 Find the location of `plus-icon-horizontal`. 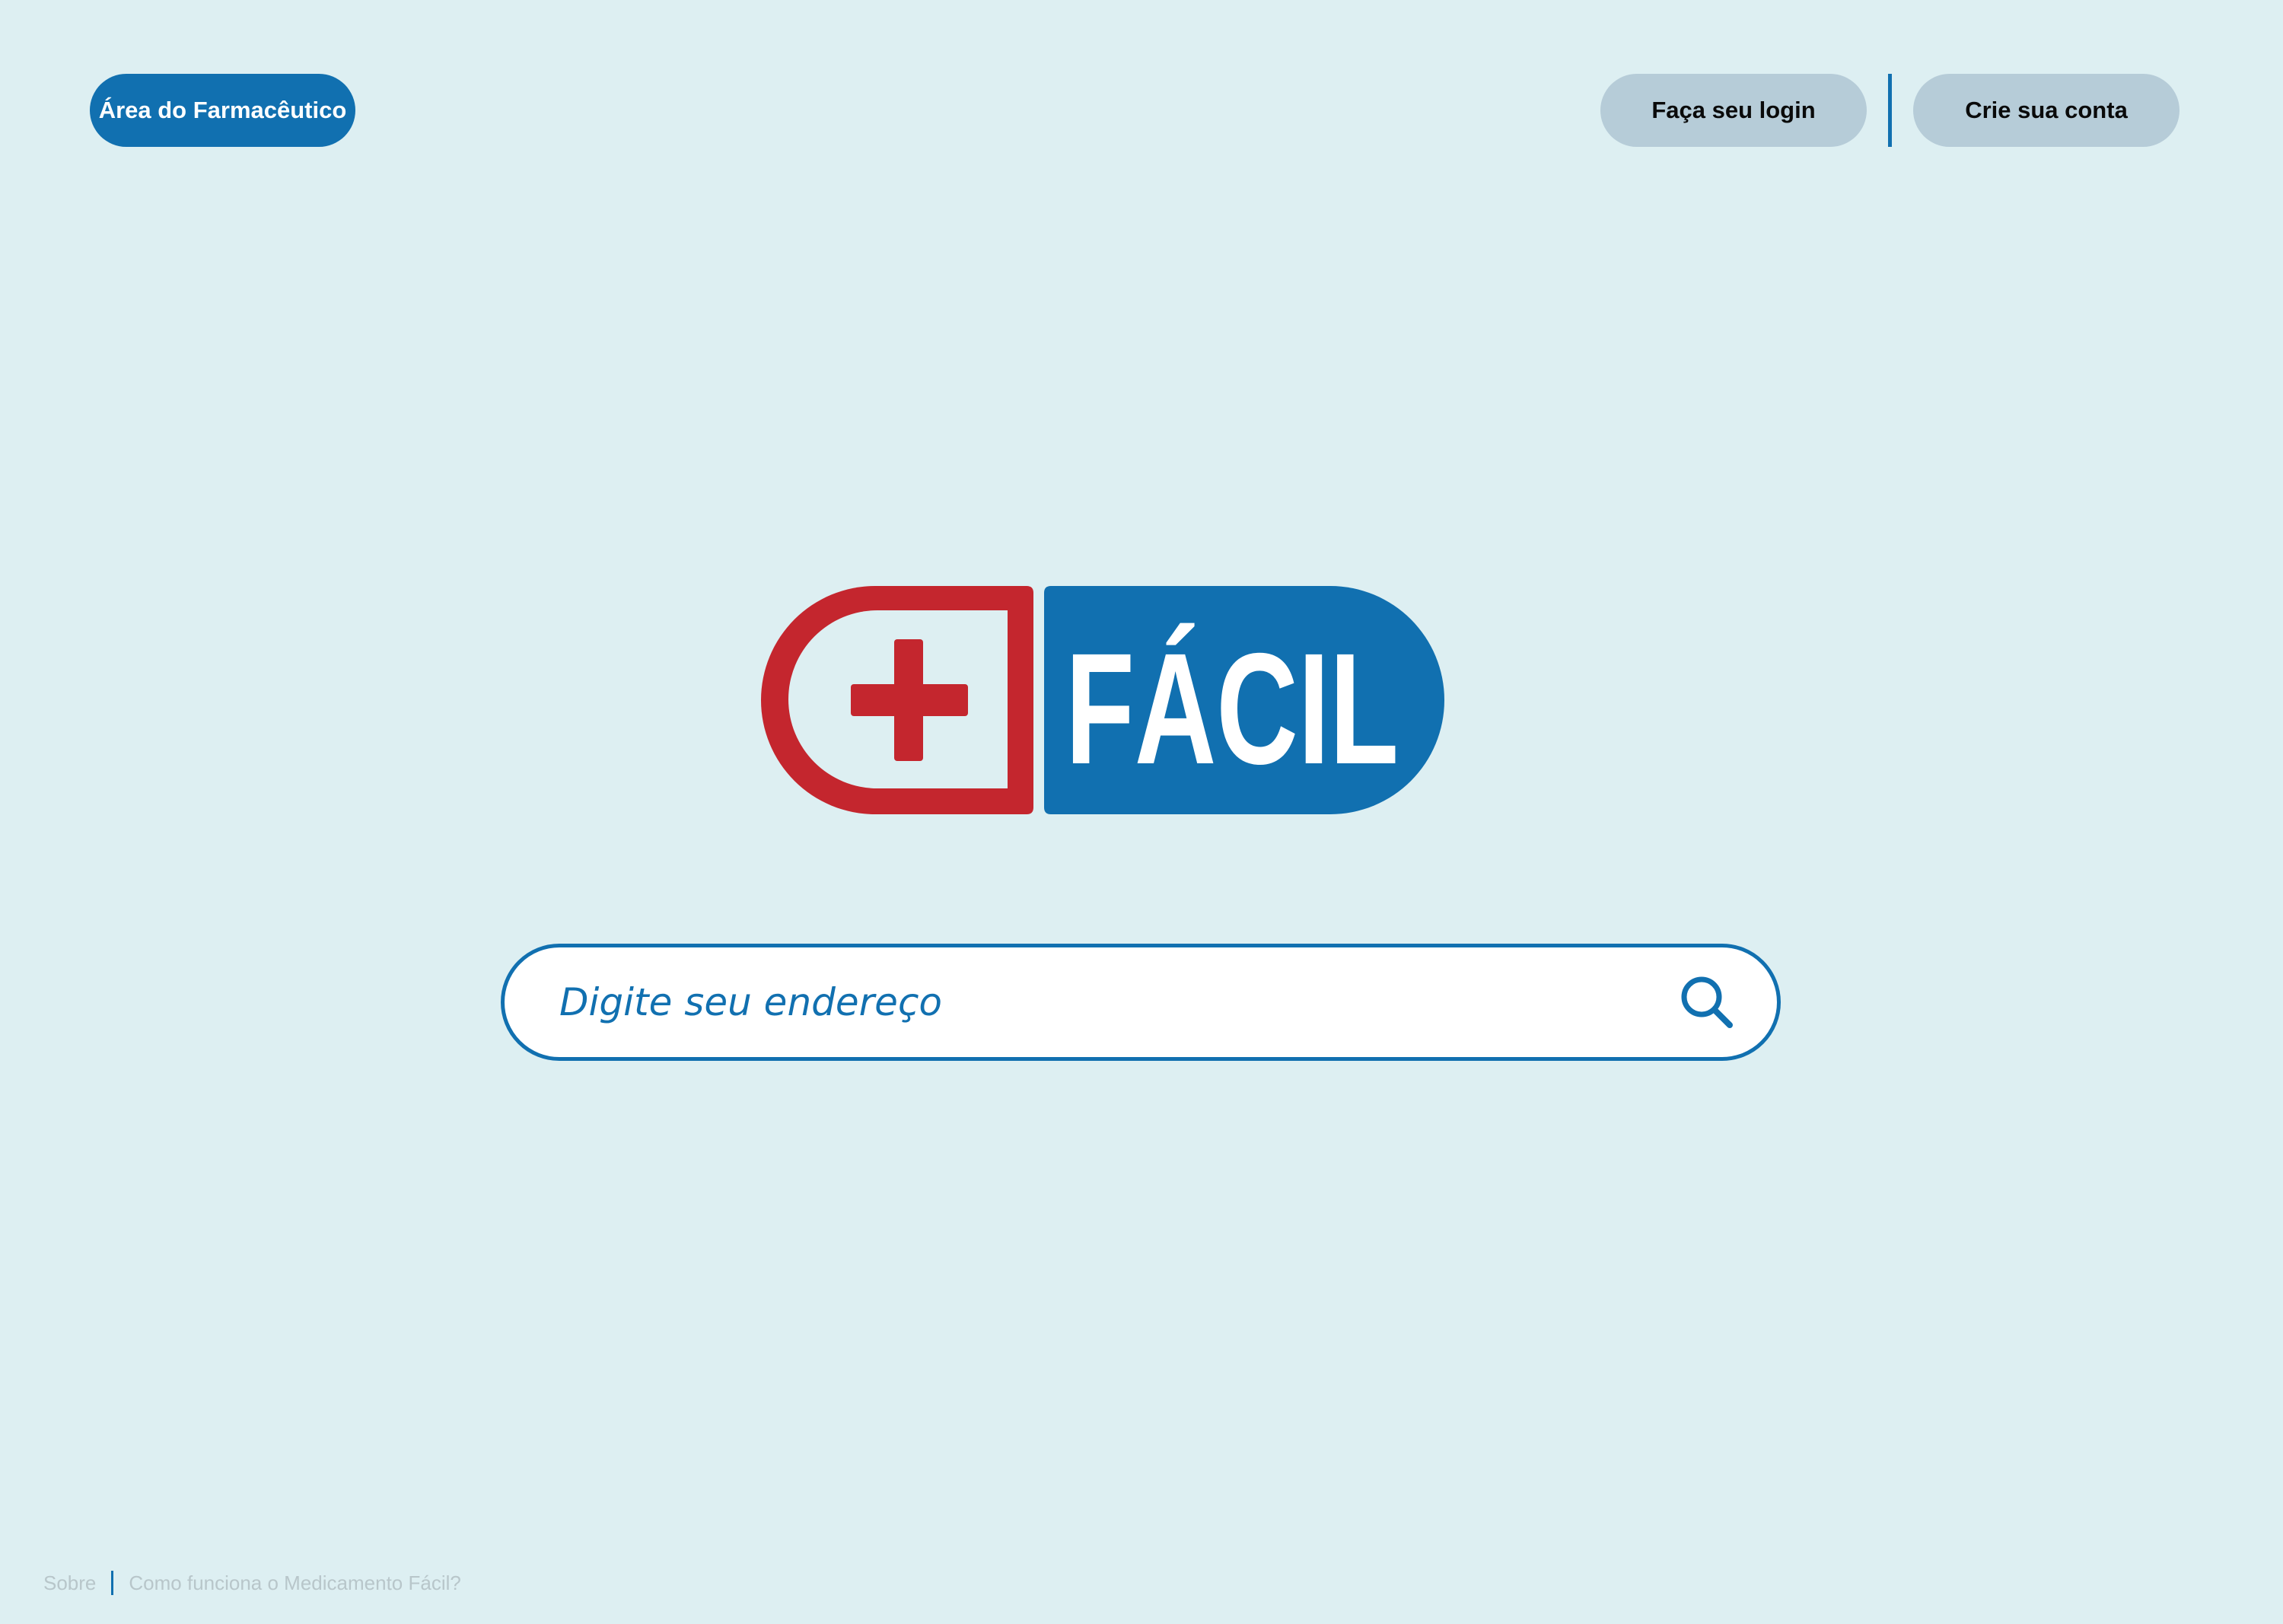

plus-icon-horizontal is located at coordinates (909, 700).